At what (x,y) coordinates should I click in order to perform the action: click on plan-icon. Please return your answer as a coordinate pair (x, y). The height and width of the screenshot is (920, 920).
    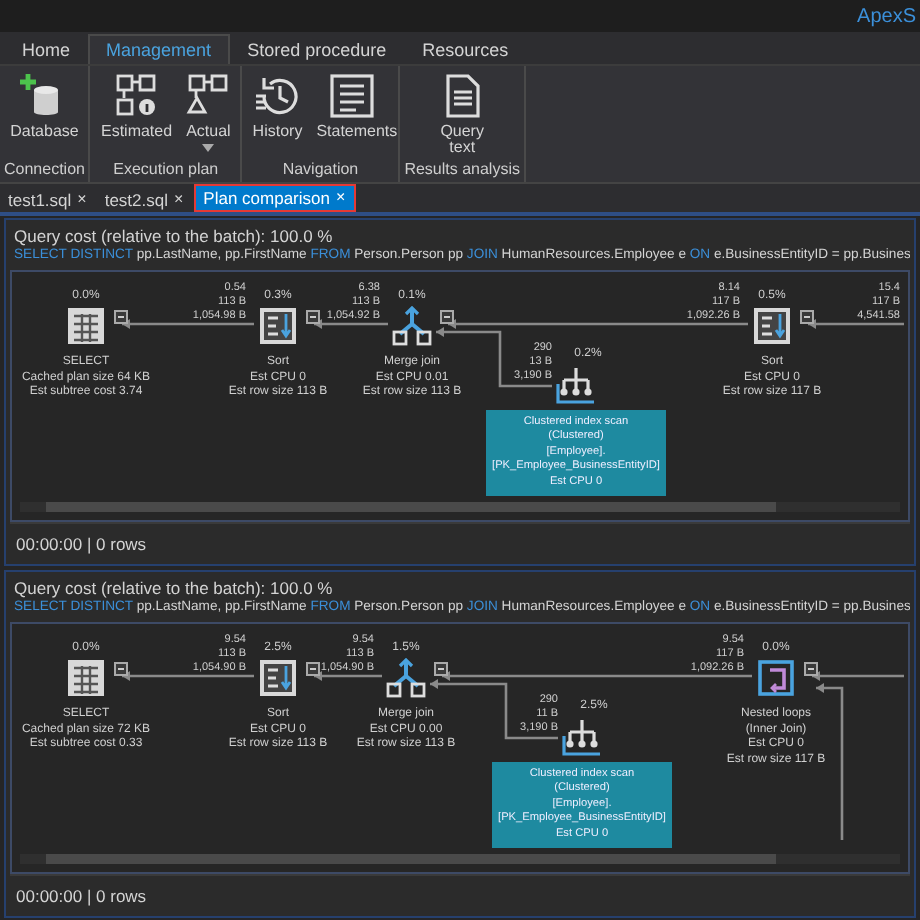
    Looking at the image, I should click on (136, 95).